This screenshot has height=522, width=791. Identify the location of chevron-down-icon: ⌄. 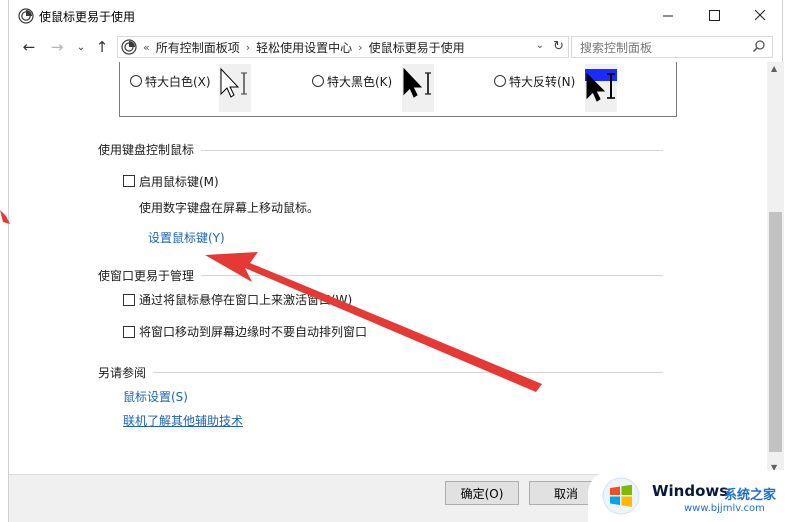
(81, 47).